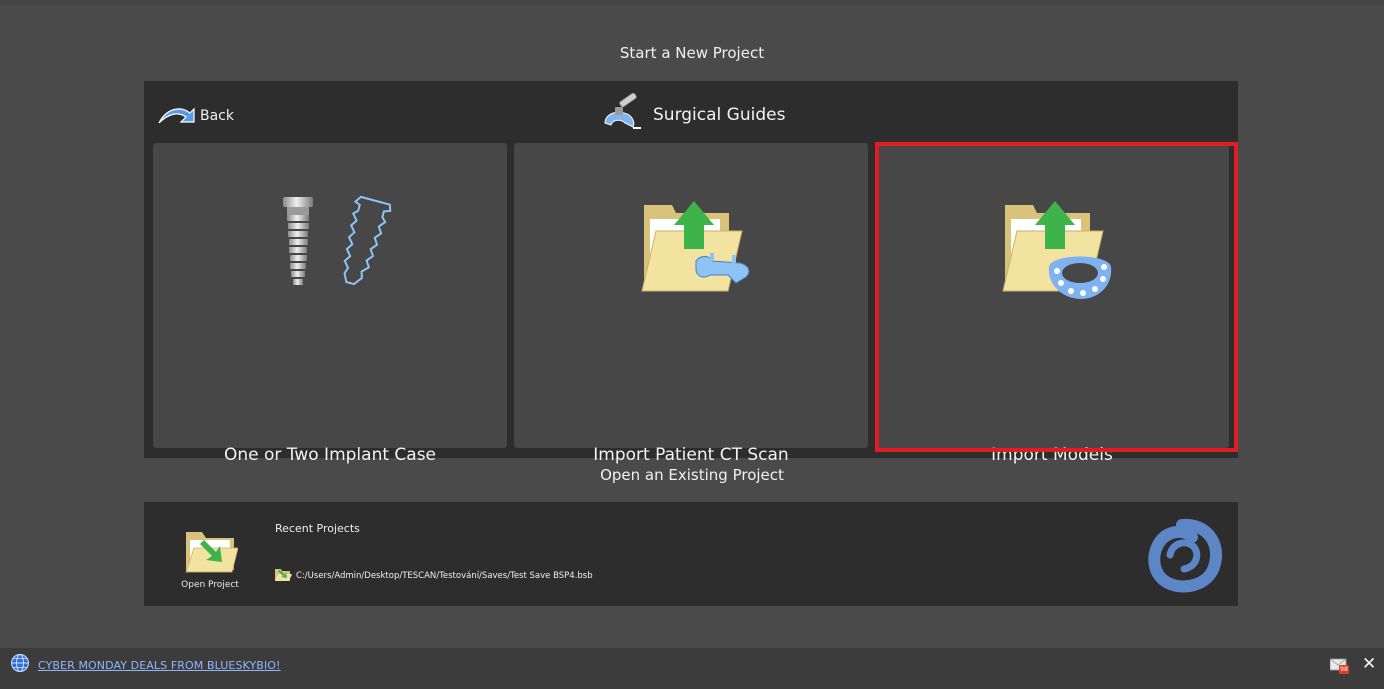  I want to click on back-button: Back, so click(195, 116).